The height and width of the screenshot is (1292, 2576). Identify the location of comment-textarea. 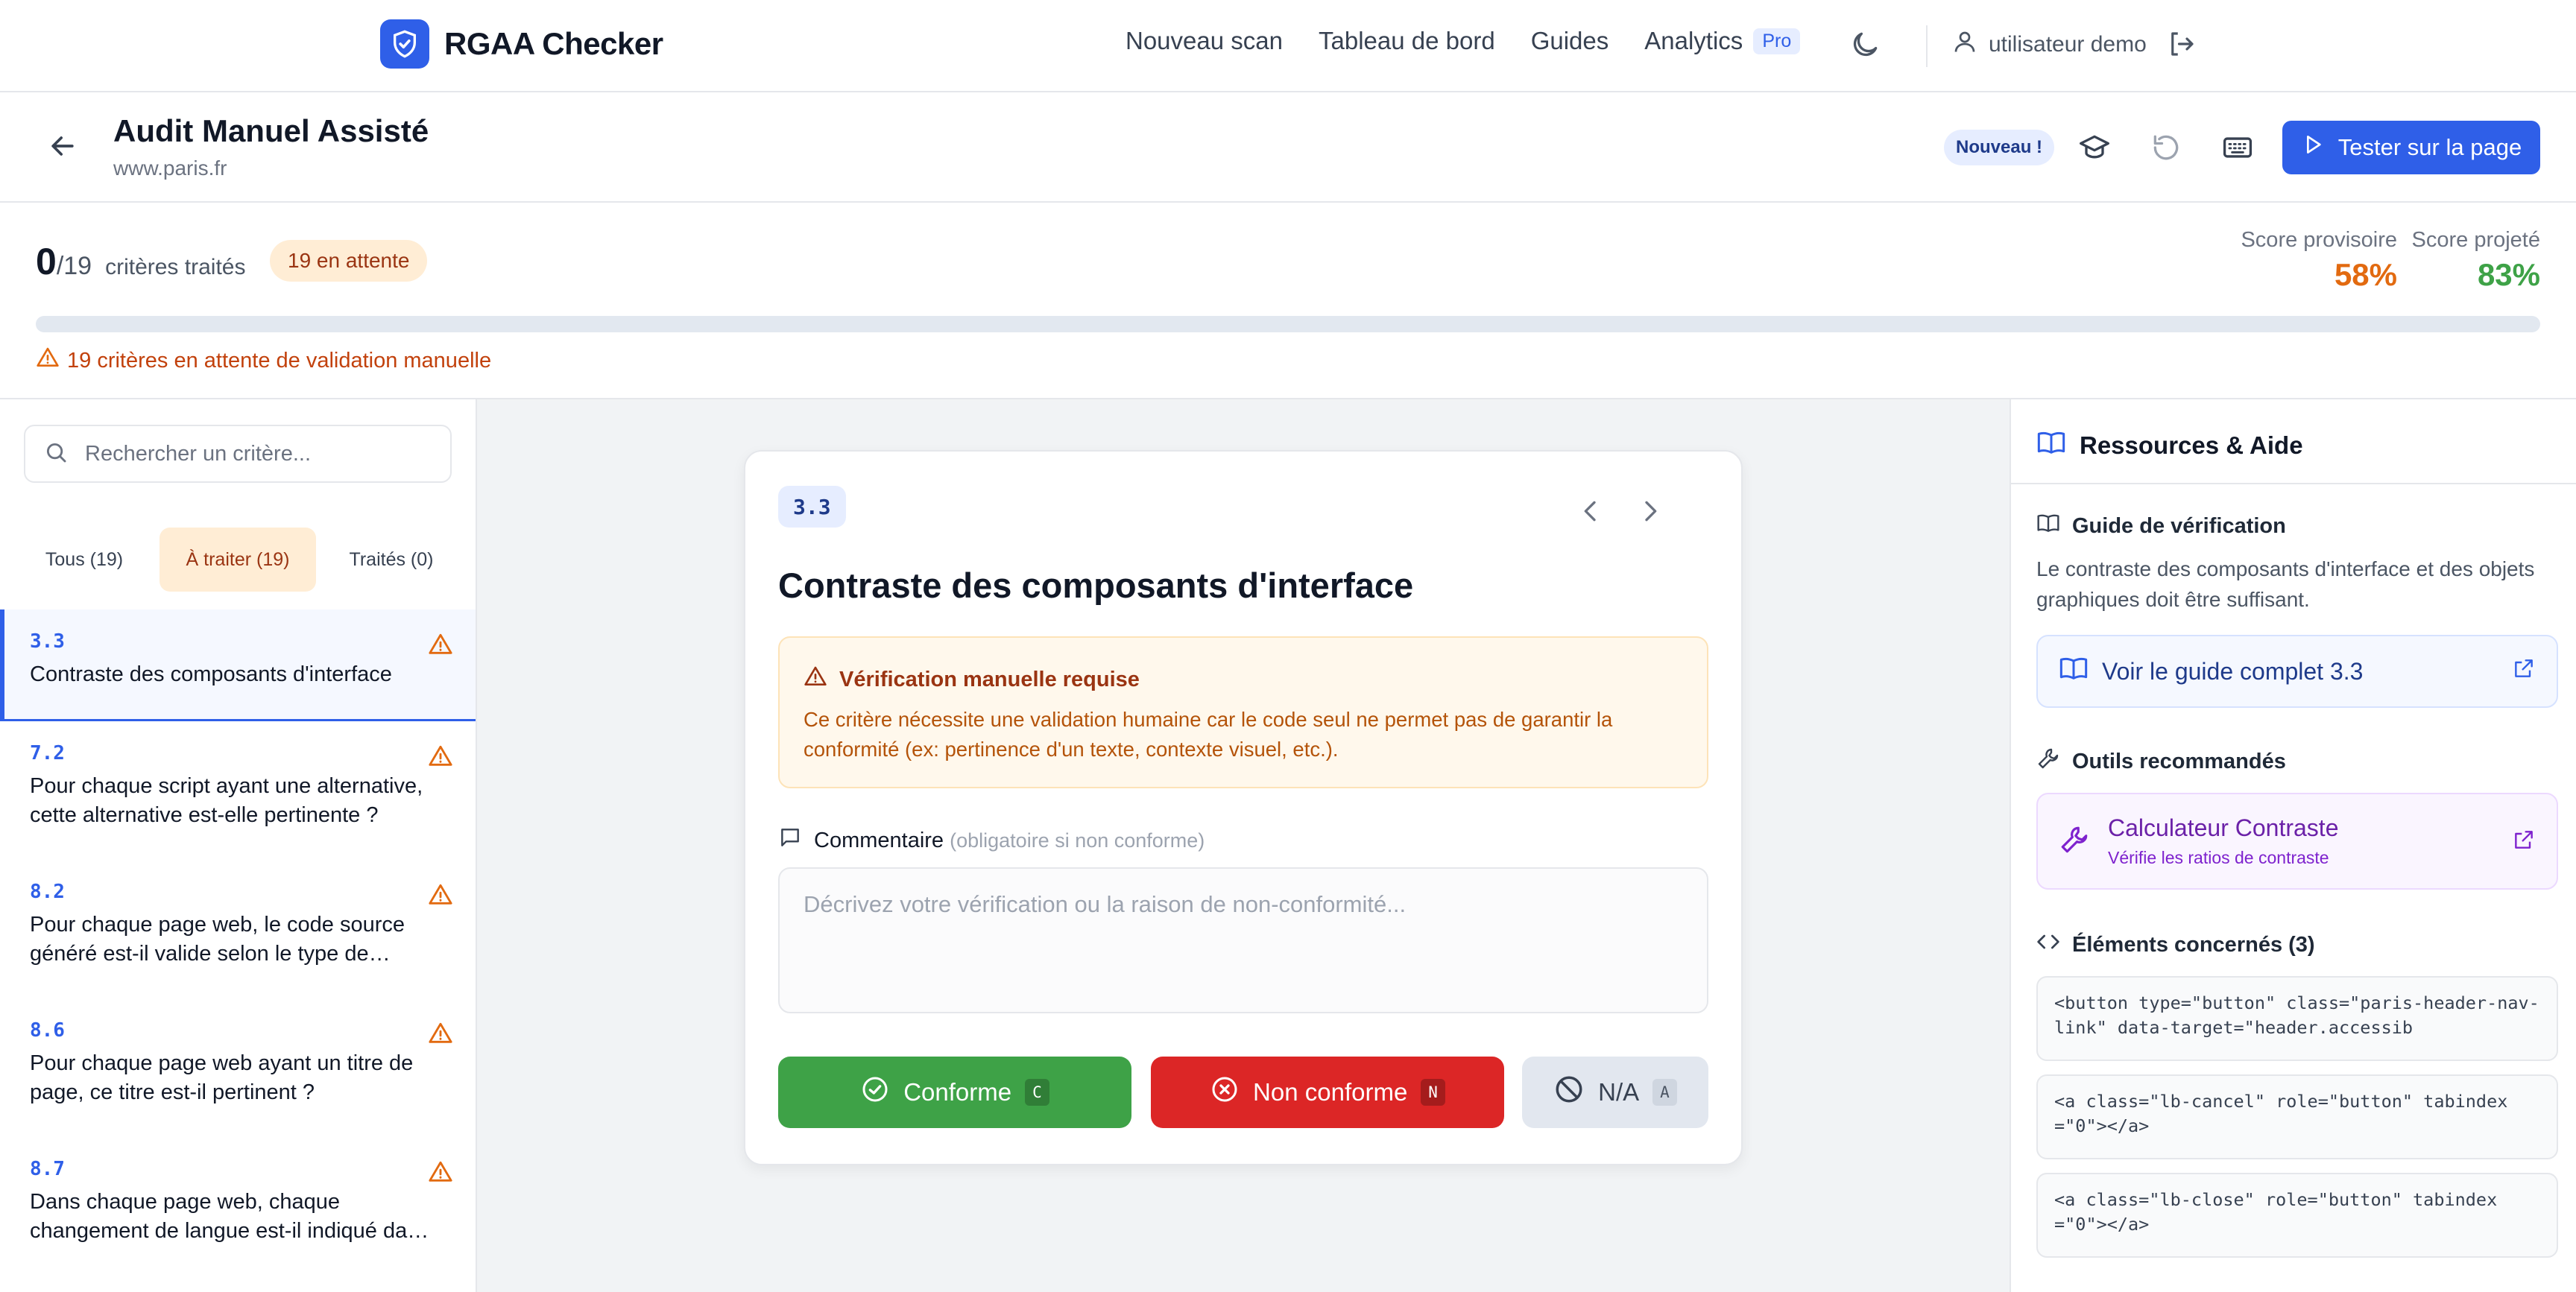
(1243, 940).